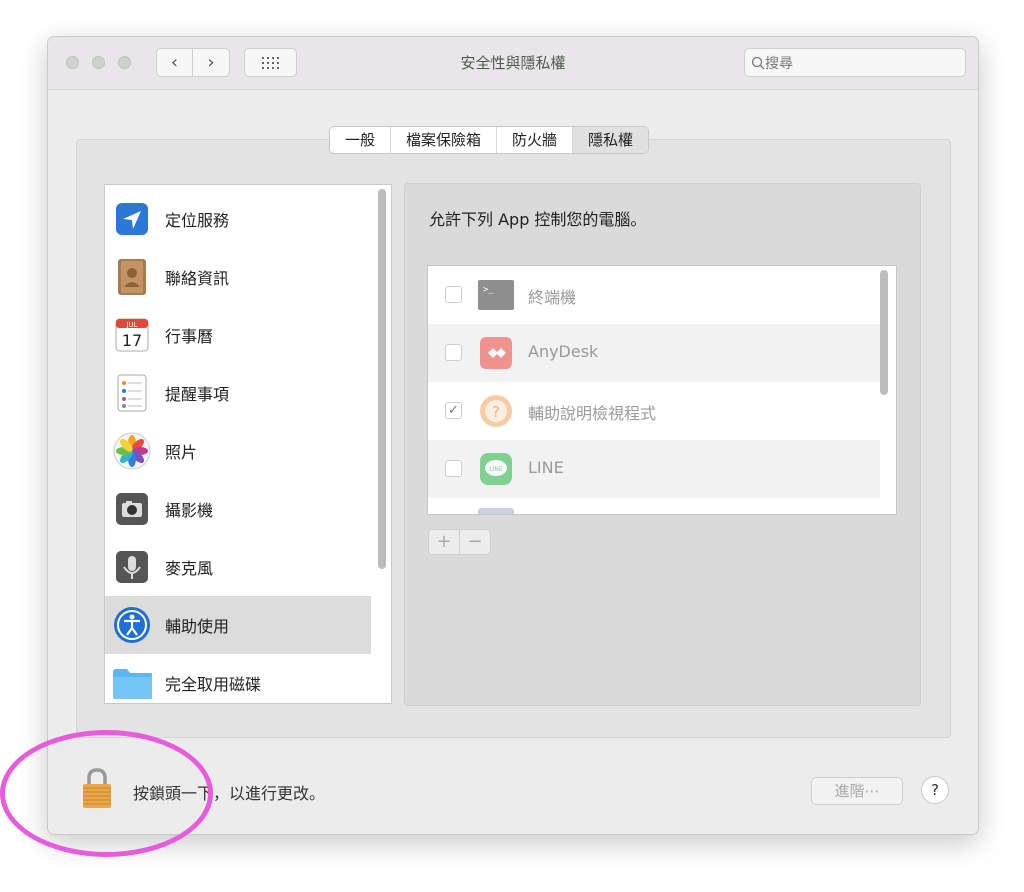 The height and width of the screenshot is (892, 1024). Describe the element at coordinates (496, 295) in the screenshot. I see `terminal-icon: >_` at that location.